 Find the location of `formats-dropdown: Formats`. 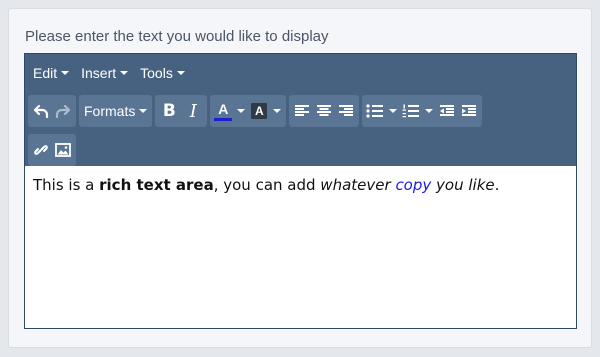

formats-dropdown: Formats is located at coordinates (115, 111).